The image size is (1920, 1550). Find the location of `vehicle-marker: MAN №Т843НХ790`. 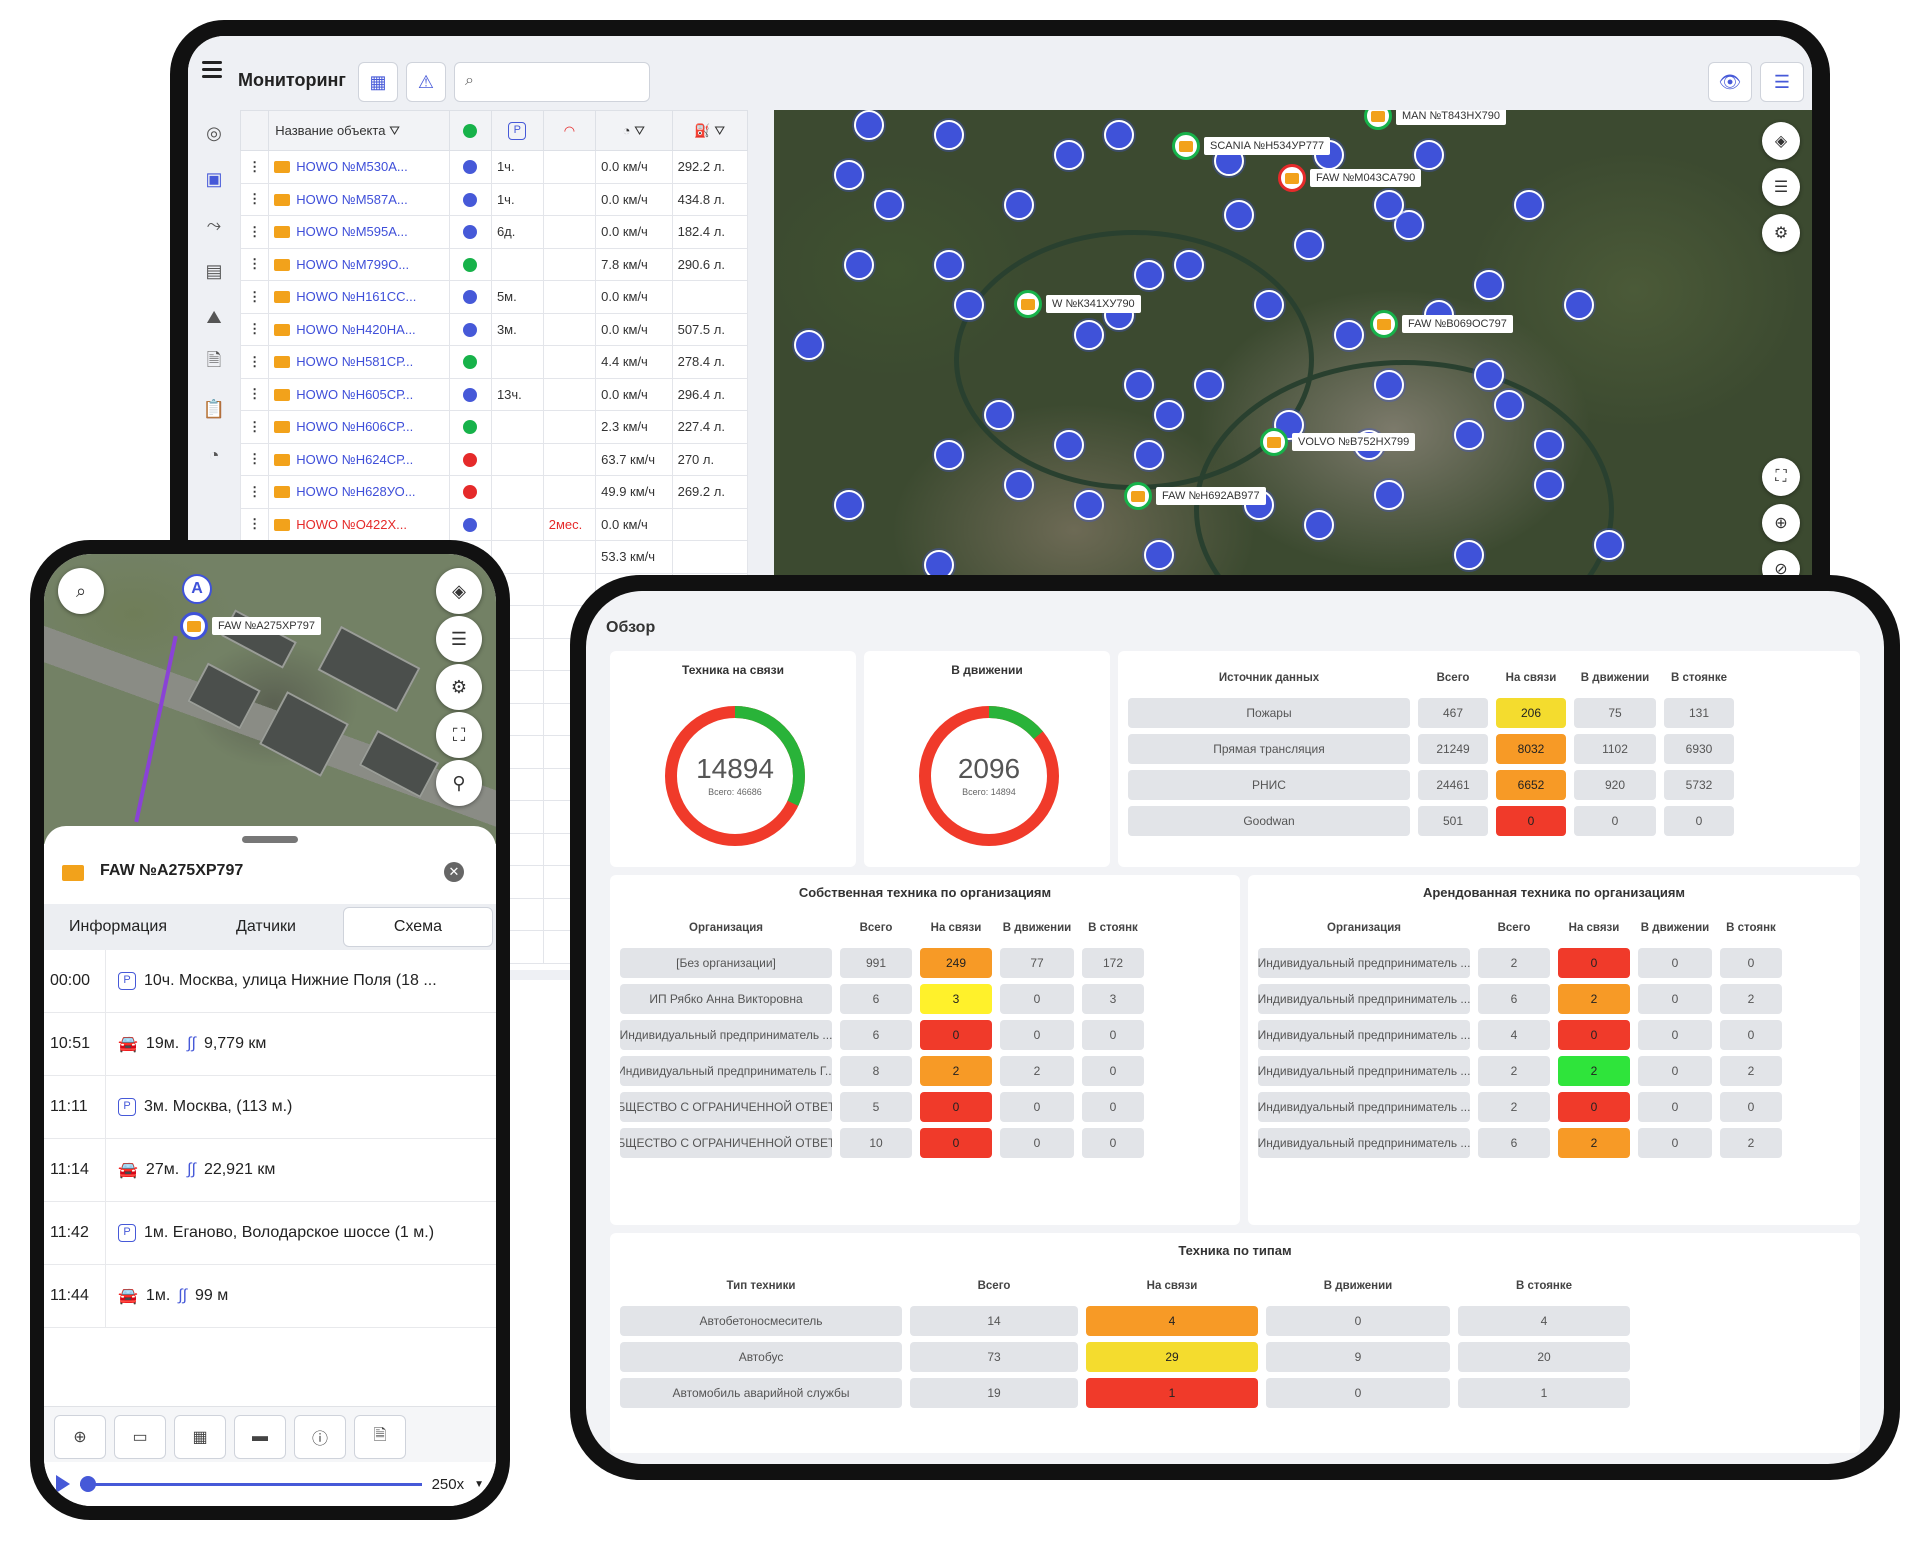

vehicle-marker: MAN №Т843НХ790 is located at coordinates (1435, 120).